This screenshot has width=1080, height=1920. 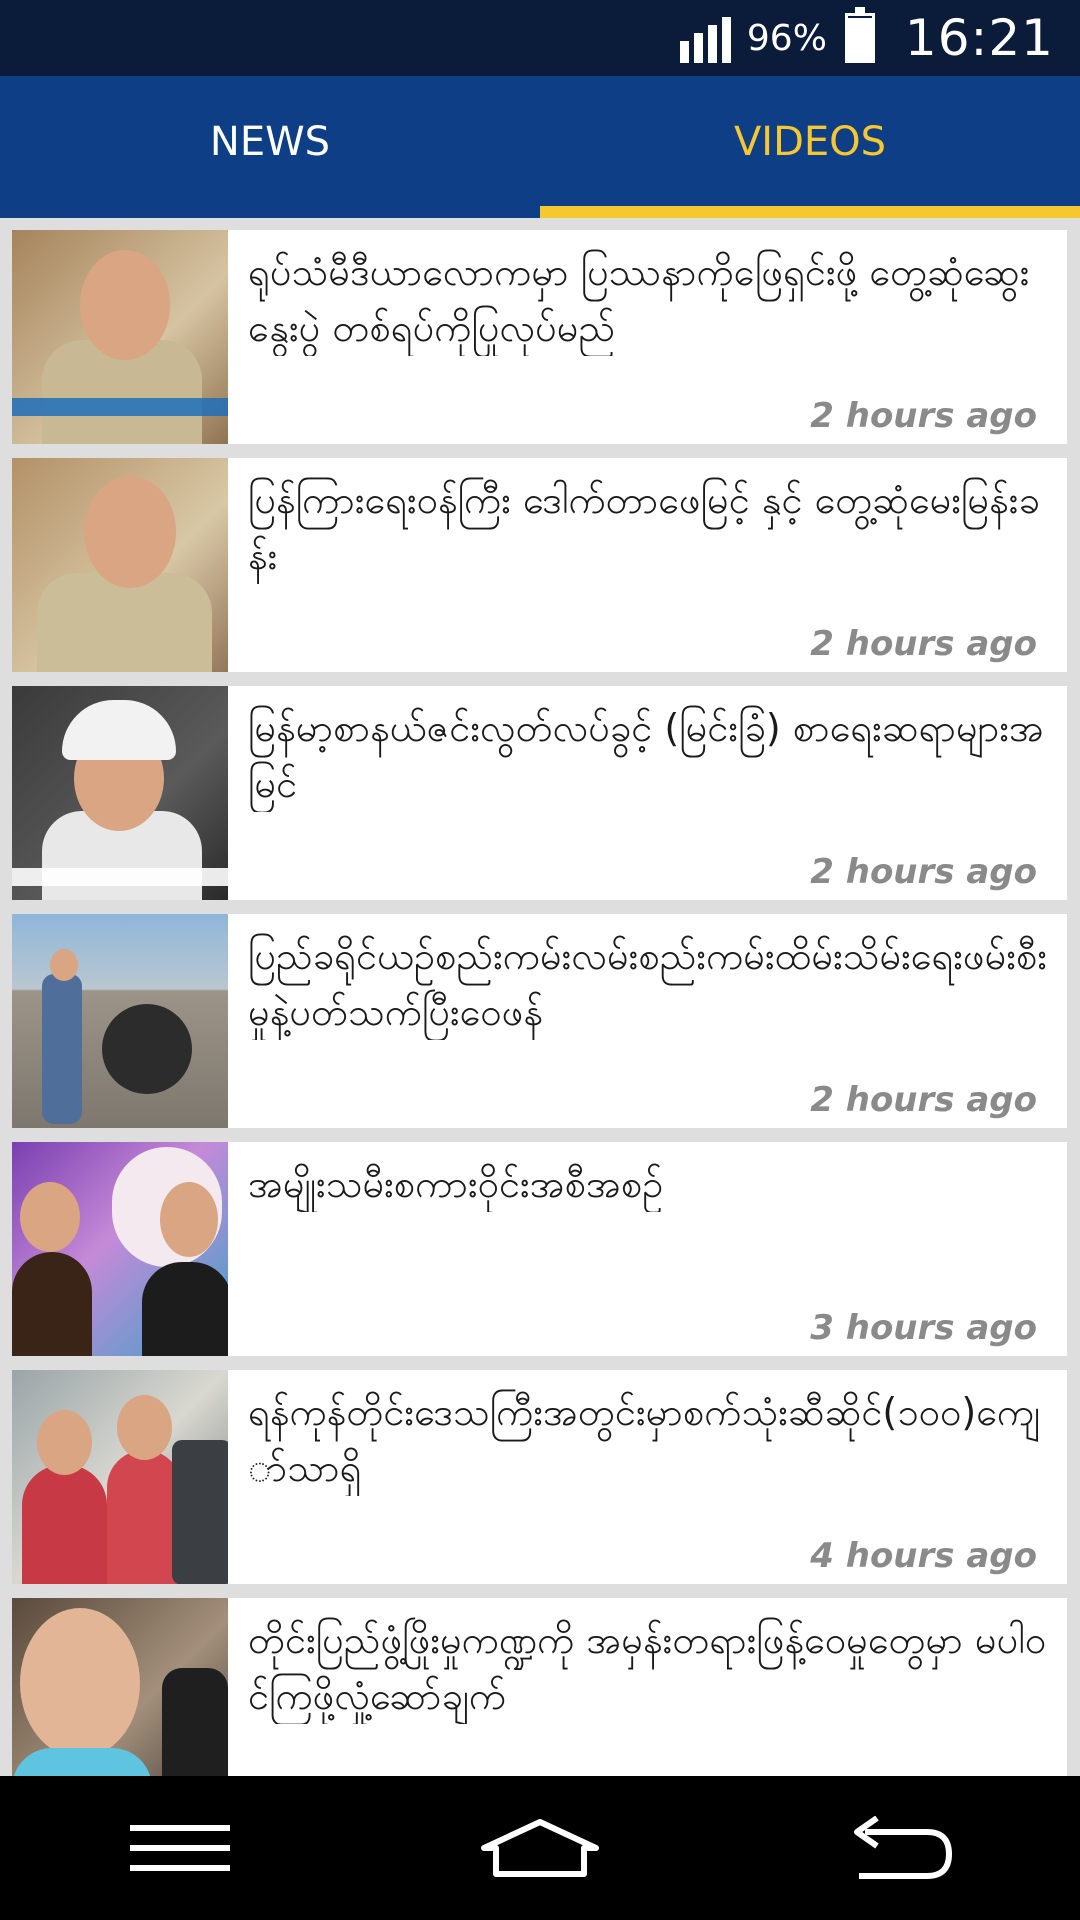 I want to click on status-bar: 96% 16:21, so click(x=540, y=38).